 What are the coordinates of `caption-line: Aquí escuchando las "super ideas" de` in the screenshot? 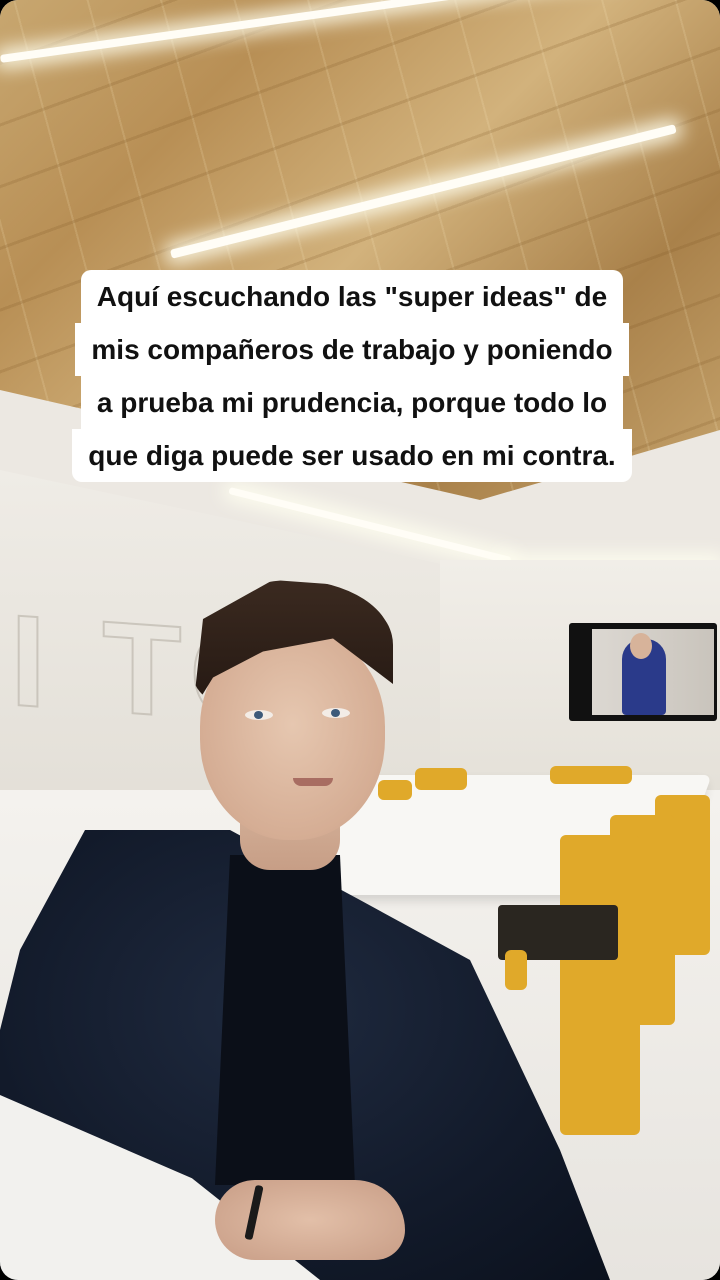 It's located at (352, 296).